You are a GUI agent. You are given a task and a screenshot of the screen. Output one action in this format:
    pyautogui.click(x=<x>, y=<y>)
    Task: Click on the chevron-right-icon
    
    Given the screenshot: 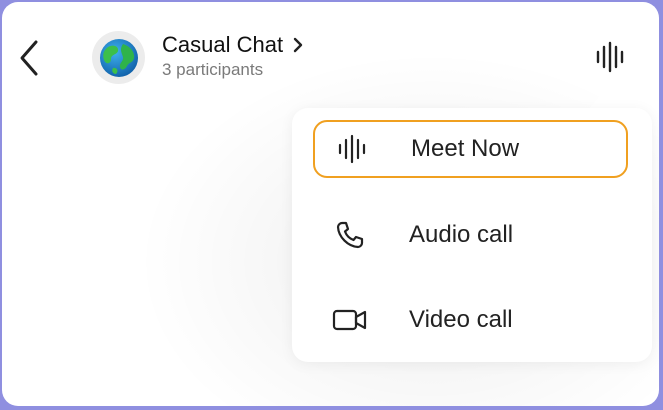 What is the action you would take?
    pyautogui.click(x=298, y=45)
    